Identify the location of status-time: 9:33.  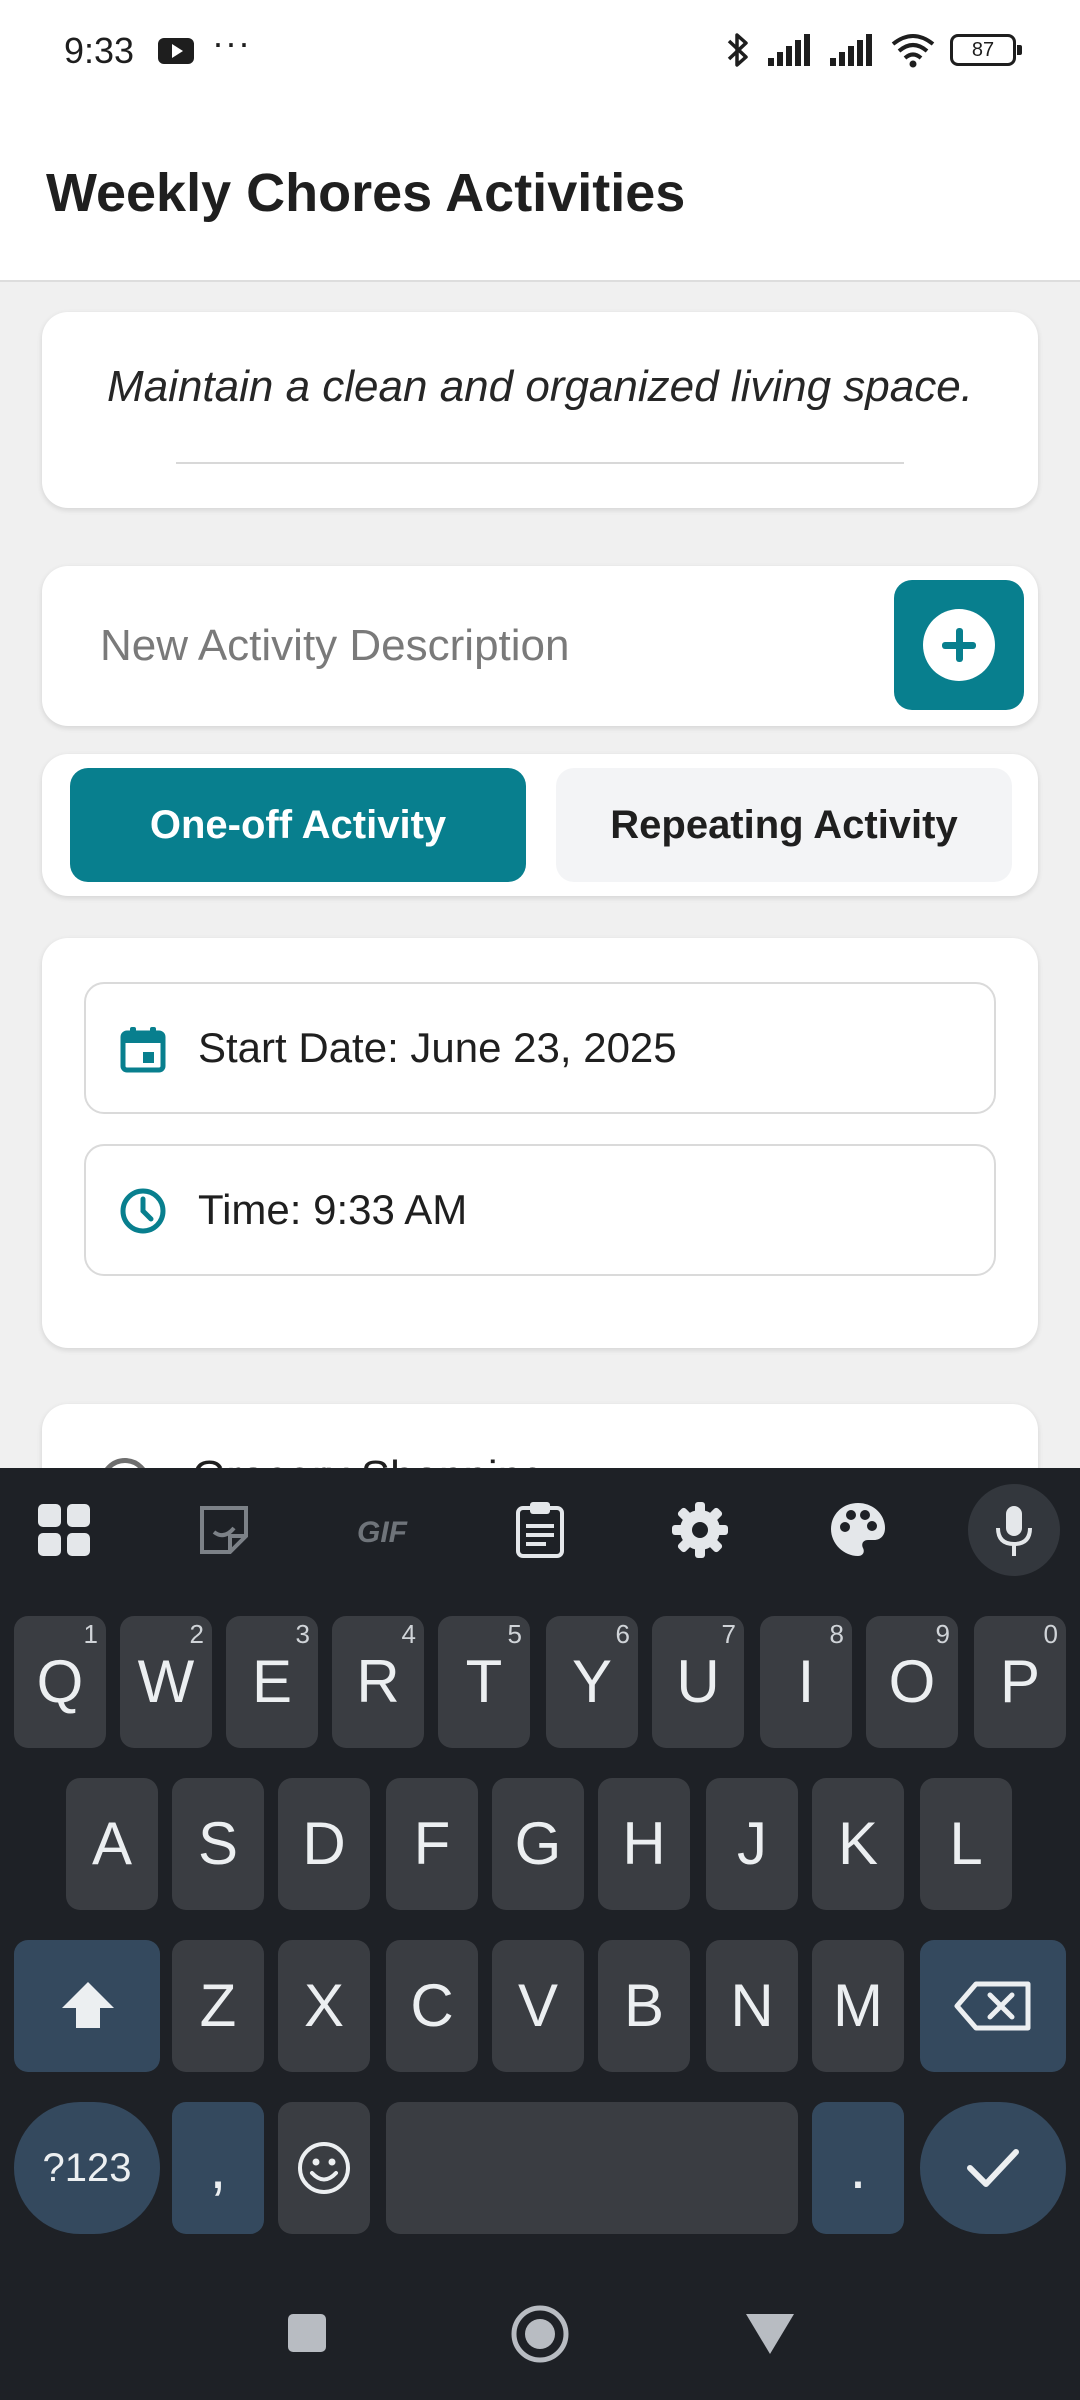
(99, 50).